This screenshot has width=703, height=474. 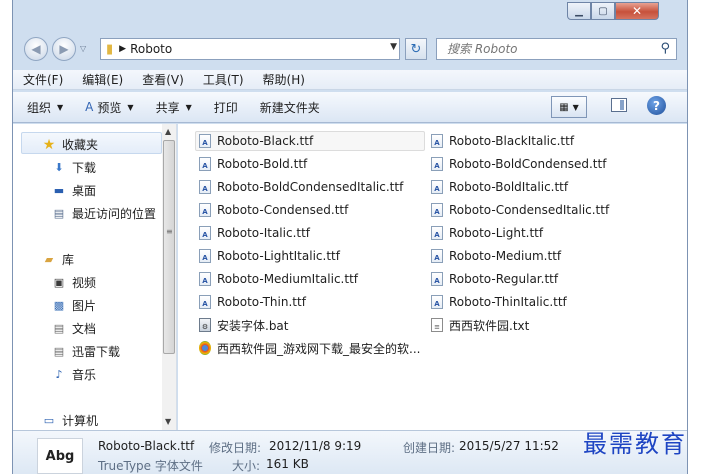 What do you see at coordinates (45, 107) in the screenshot?
I see `organize-button: 组织 ▼` at bounding box center [45, 107].